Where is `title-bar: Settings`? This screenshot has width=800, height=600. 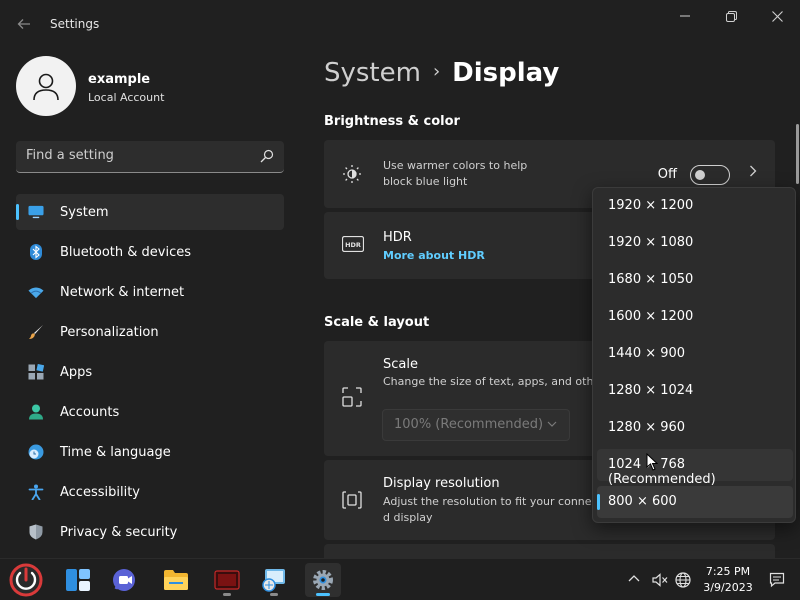 title-bar: Settings is located at coordinates (400, 24).